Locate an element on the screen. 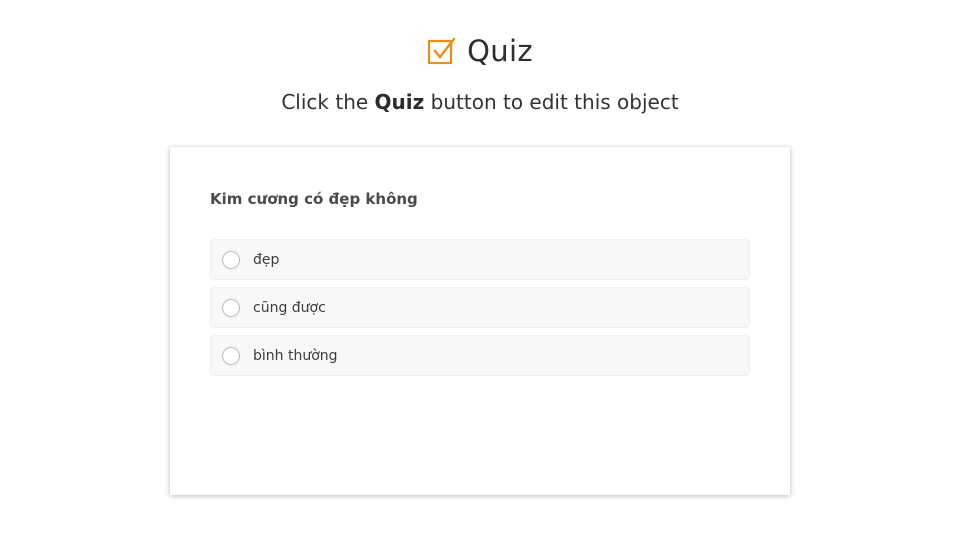 This screenshot has width=960, height=540. instruction-emphasis: Quiz is located at coordinates (399, 102).